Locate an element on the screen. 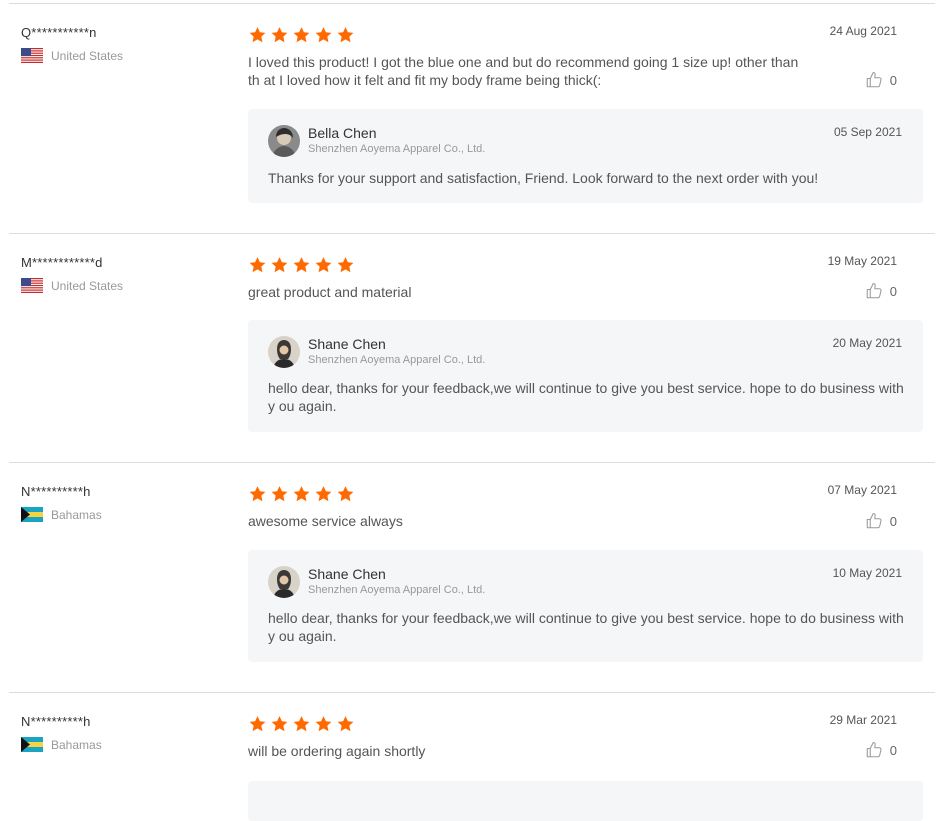 This screenshot has width=952, height=821. review-date: 07 May 2021 is located at coordinates (862, 490).